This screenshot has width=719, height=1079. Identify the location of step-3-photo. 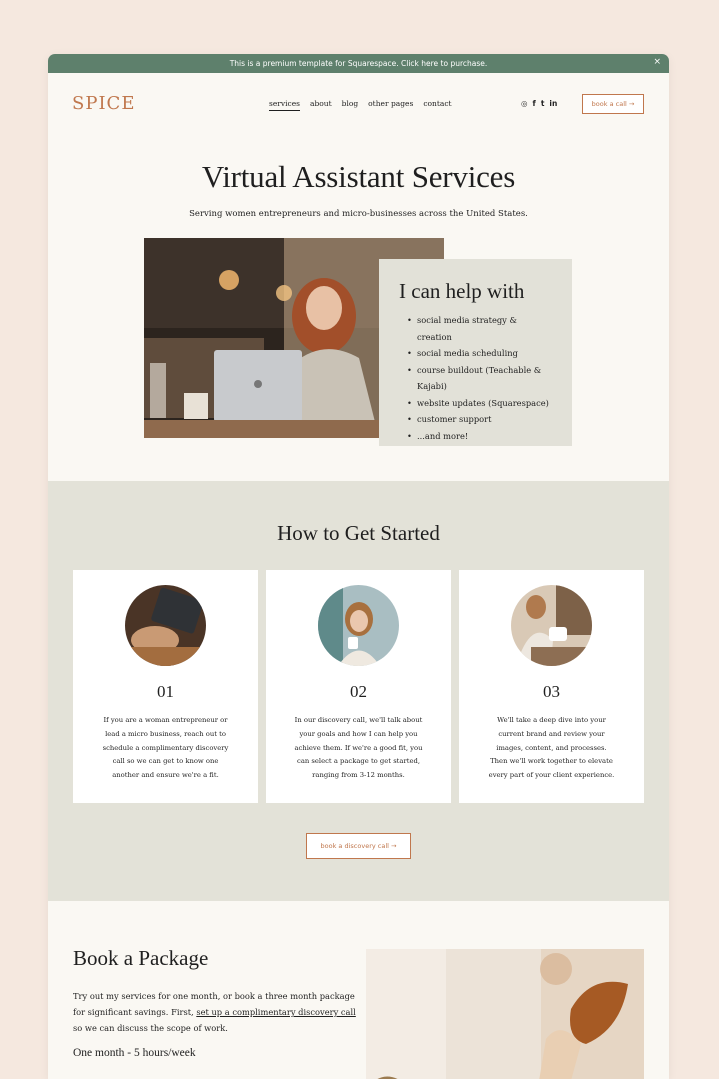
(551, 625).